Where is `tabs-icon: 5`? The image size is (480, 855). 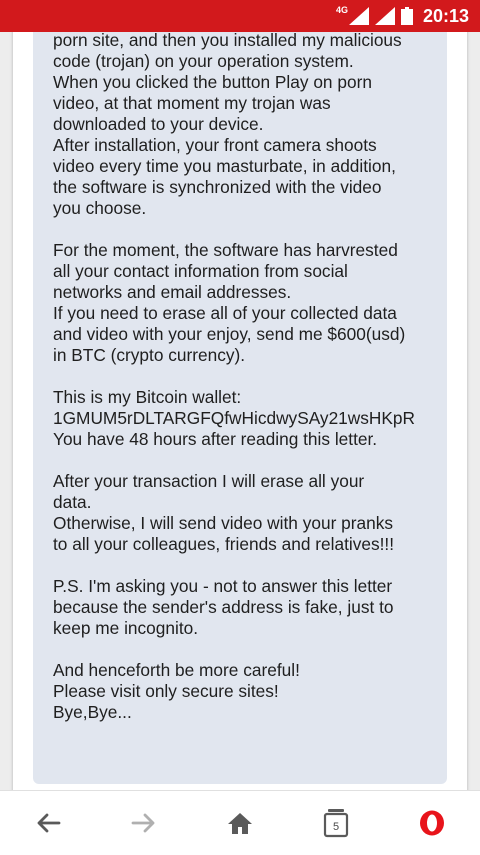 tabs-icon: 5 is located at coordinates (336, 823).